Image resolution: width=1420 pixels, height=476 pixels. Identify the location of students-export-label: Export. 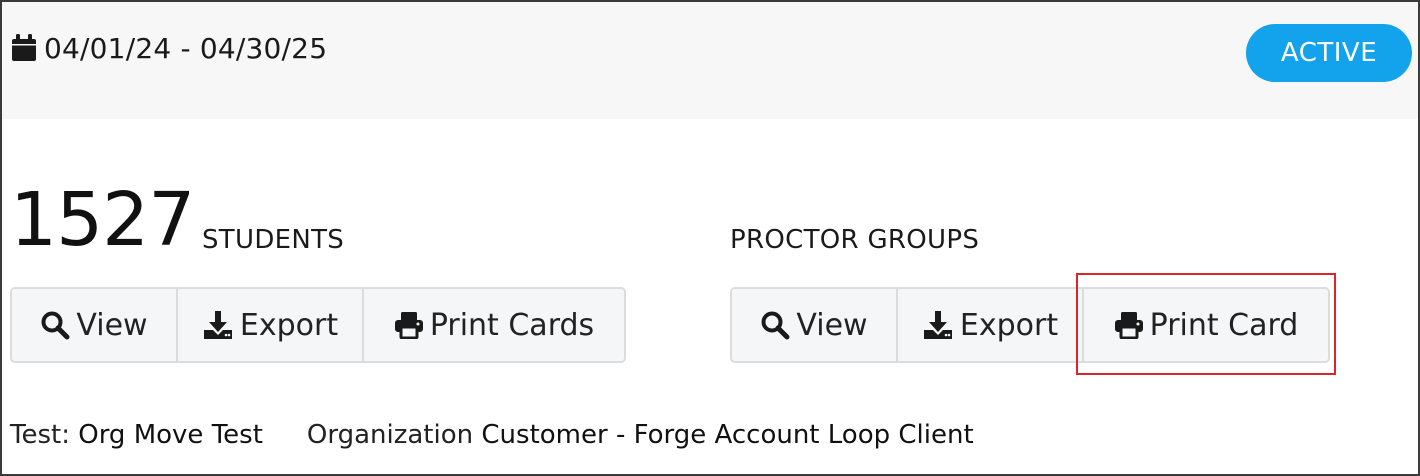
(289, 325).